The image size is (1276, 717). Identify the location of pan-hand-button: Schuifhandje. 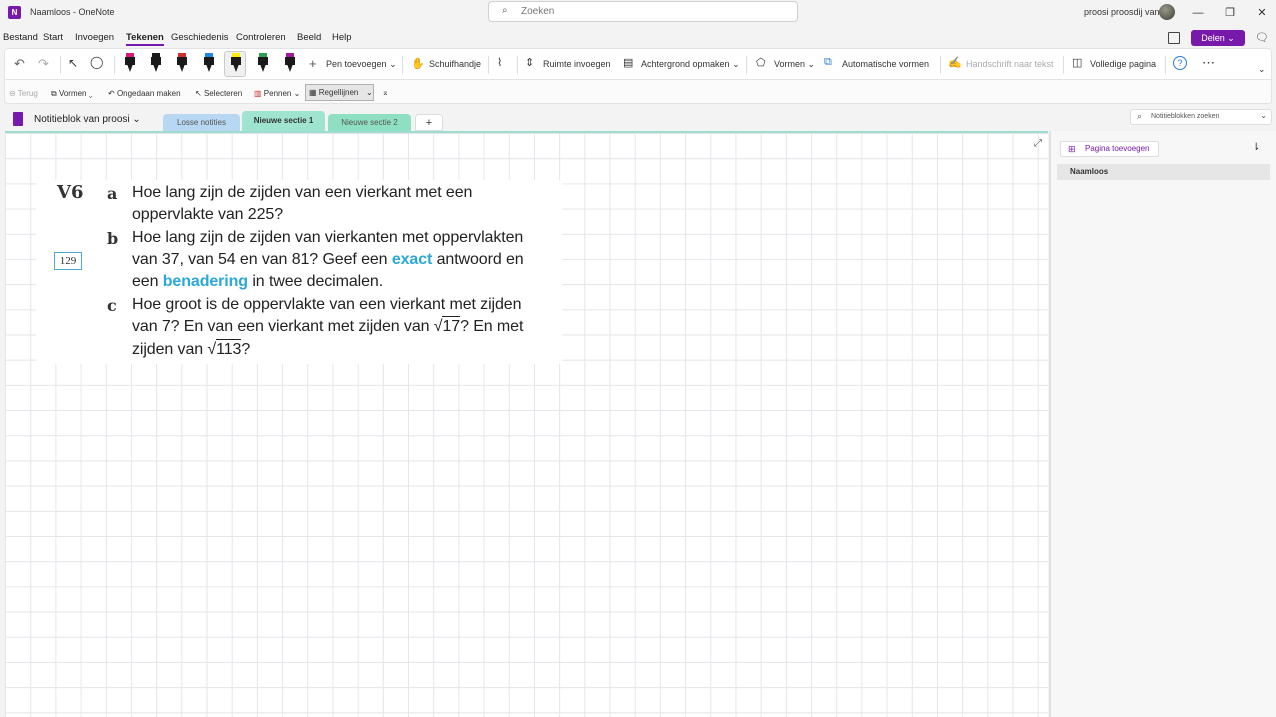
(455, 64).